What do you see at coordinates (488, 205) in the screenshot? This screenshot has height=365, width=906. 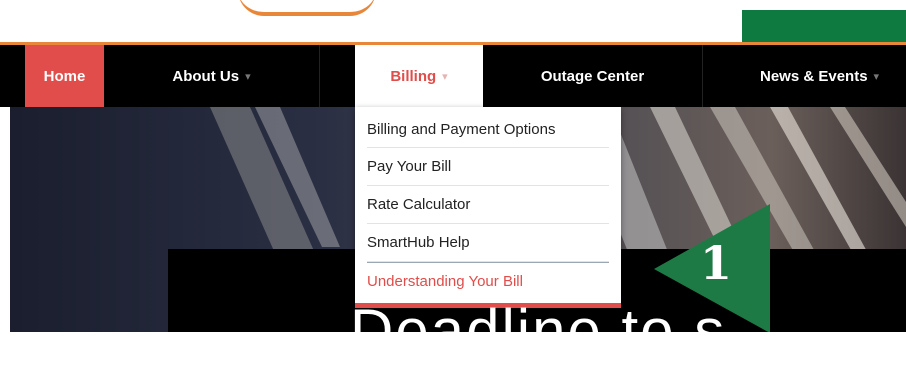 I see `menu-item-rate-calculator: Rate Calculator` at bounding box center [488, 205].